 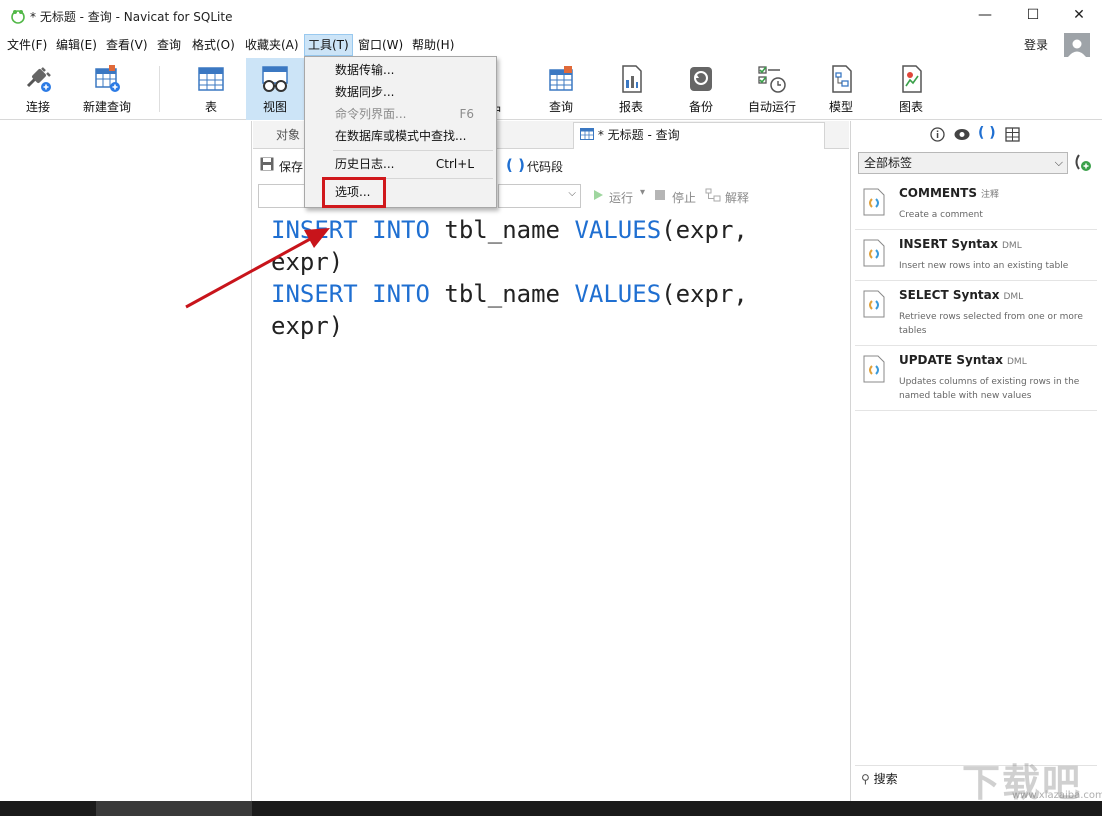 I want to click on toolbar-schedule-label: 自动运行, so click(x=771, y=107).